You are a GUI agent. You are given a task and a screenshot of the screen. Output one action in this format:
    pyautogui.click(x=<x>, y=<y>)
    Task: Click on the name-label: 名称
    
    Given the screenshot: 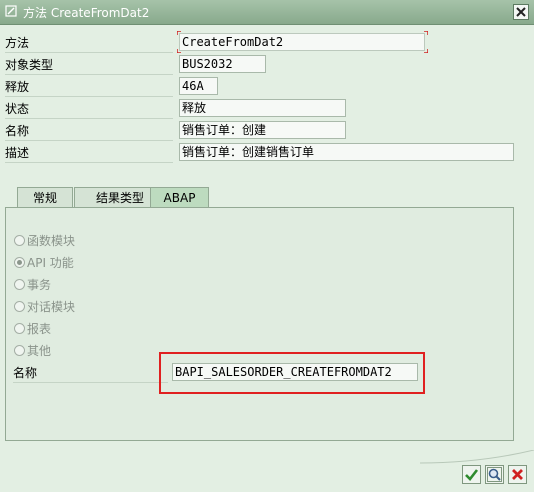 What is the action you would take?
    pyautogui.click(x=17, y=131)
    